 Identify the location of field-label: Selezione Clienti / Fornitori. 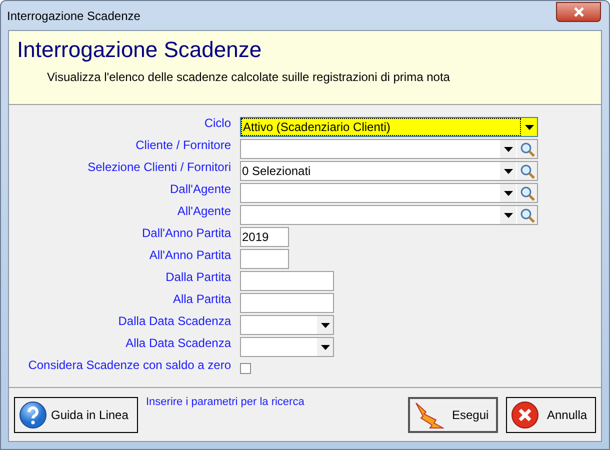
(159, 167).